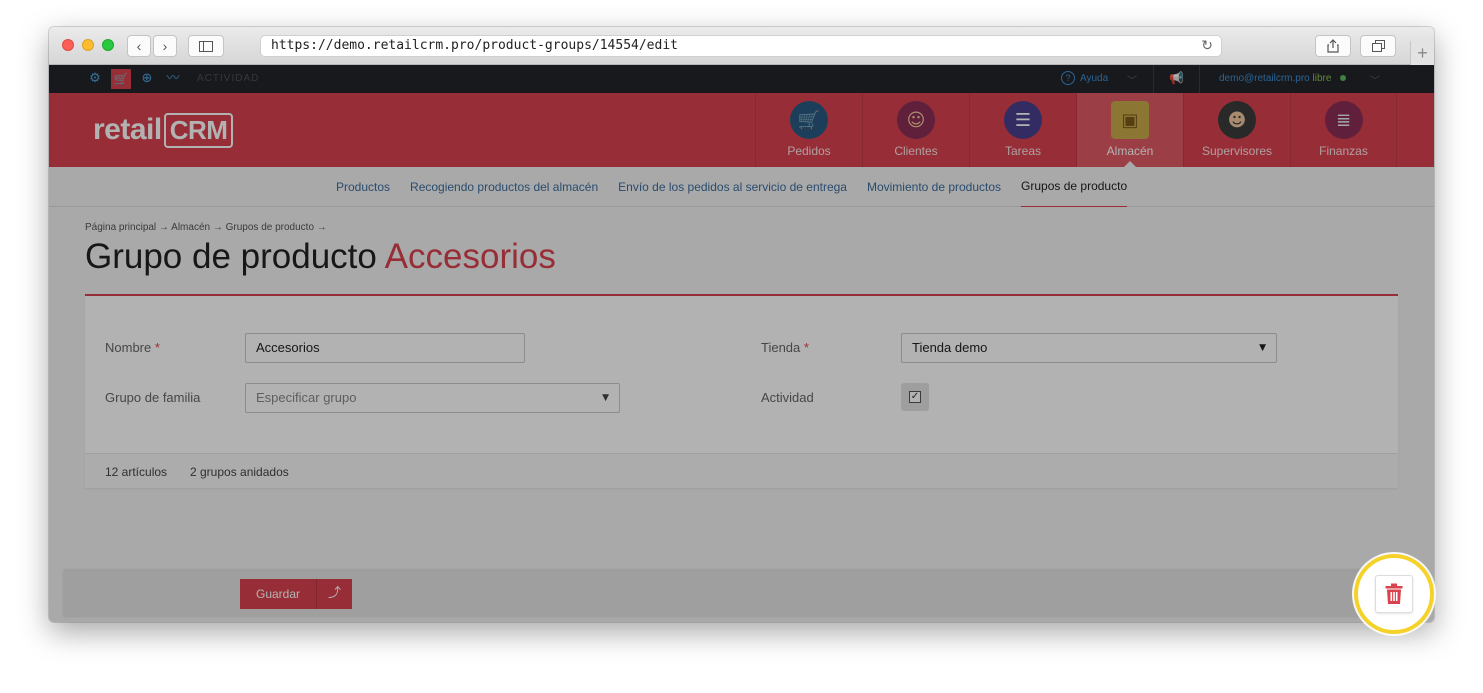 The image size is (1483, 693). I want to click on megaphone-icon: 📢, so click(1176, 78).